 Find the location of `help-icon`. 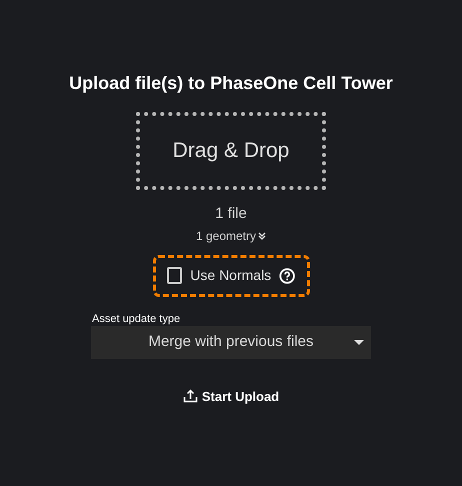

help-icon is located at coordinates (287, 275).